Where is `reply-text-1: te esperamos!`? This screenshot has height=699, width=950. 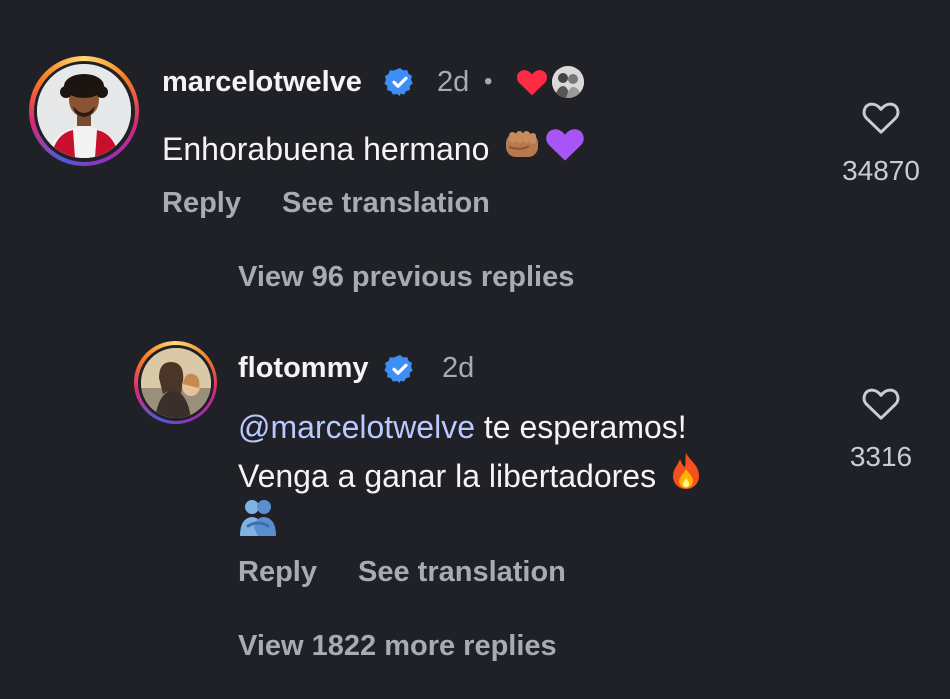 reply-text-1: te esperamos! is located at coordinates (581, 427).